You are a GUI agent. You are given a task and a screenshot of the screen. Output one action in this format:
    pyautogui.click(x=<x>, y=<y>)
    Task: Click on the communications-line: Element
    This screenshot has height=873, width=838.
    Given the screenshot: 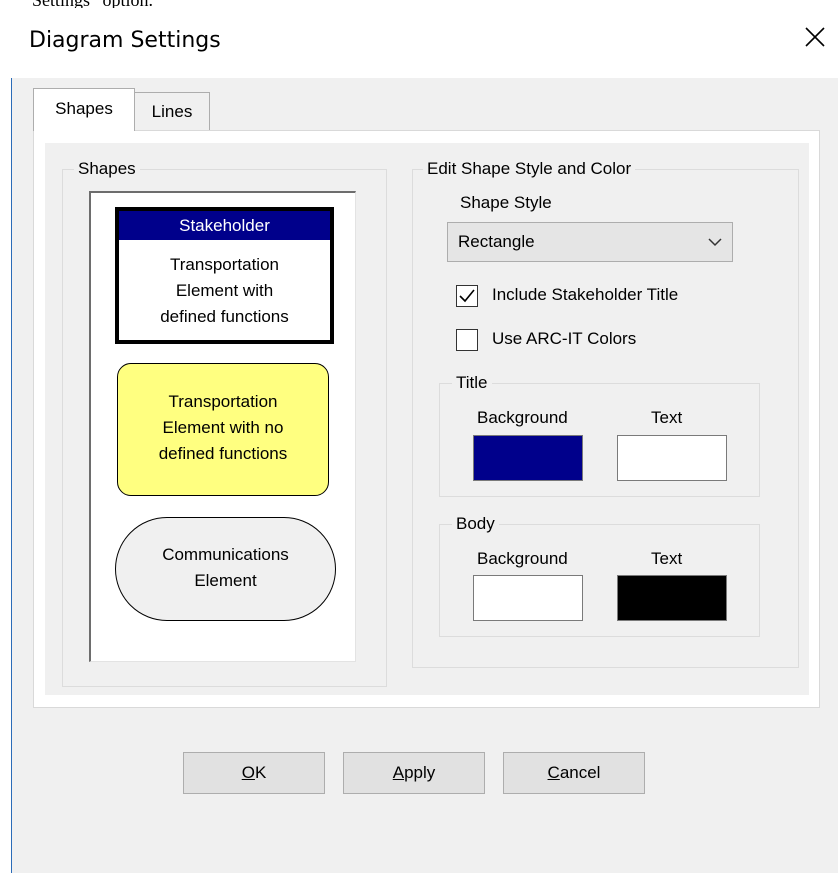 What is the action you would take?
    pyautogui.click(x=225, y=580)
    